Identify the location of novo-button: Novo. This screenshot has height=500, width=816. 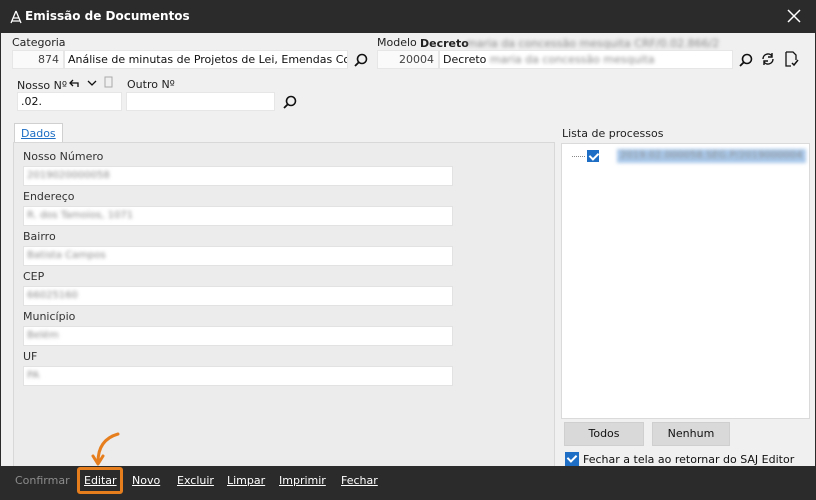
(146, 480).